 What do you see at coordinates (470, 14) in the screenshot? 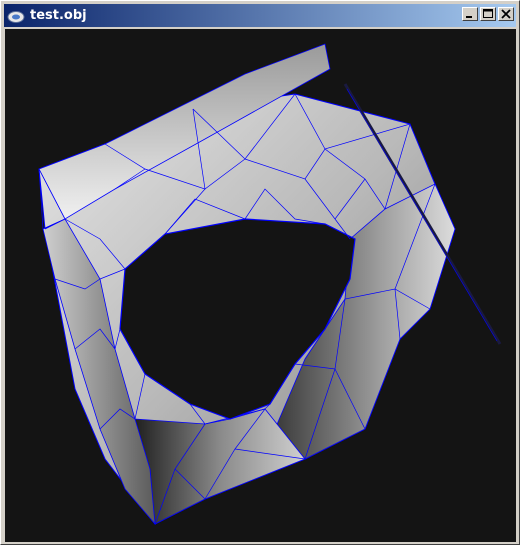
I see `minimize-button` at bounding box center [470, 14].